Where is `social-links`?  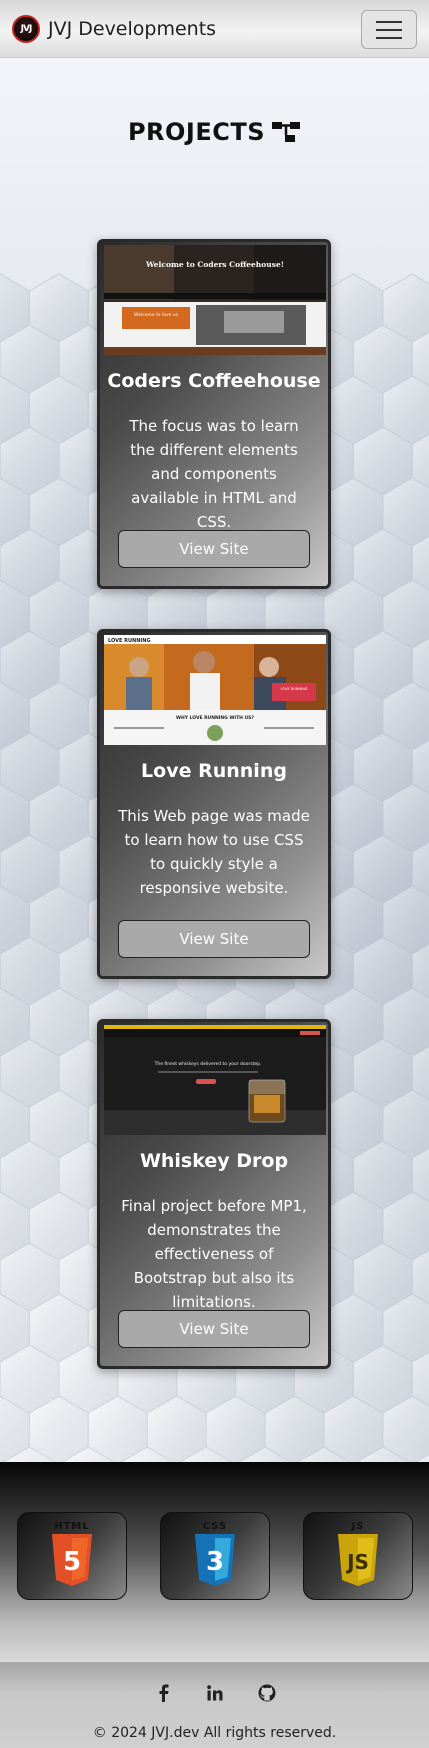 social-links is located at coordinates (214, 1693).